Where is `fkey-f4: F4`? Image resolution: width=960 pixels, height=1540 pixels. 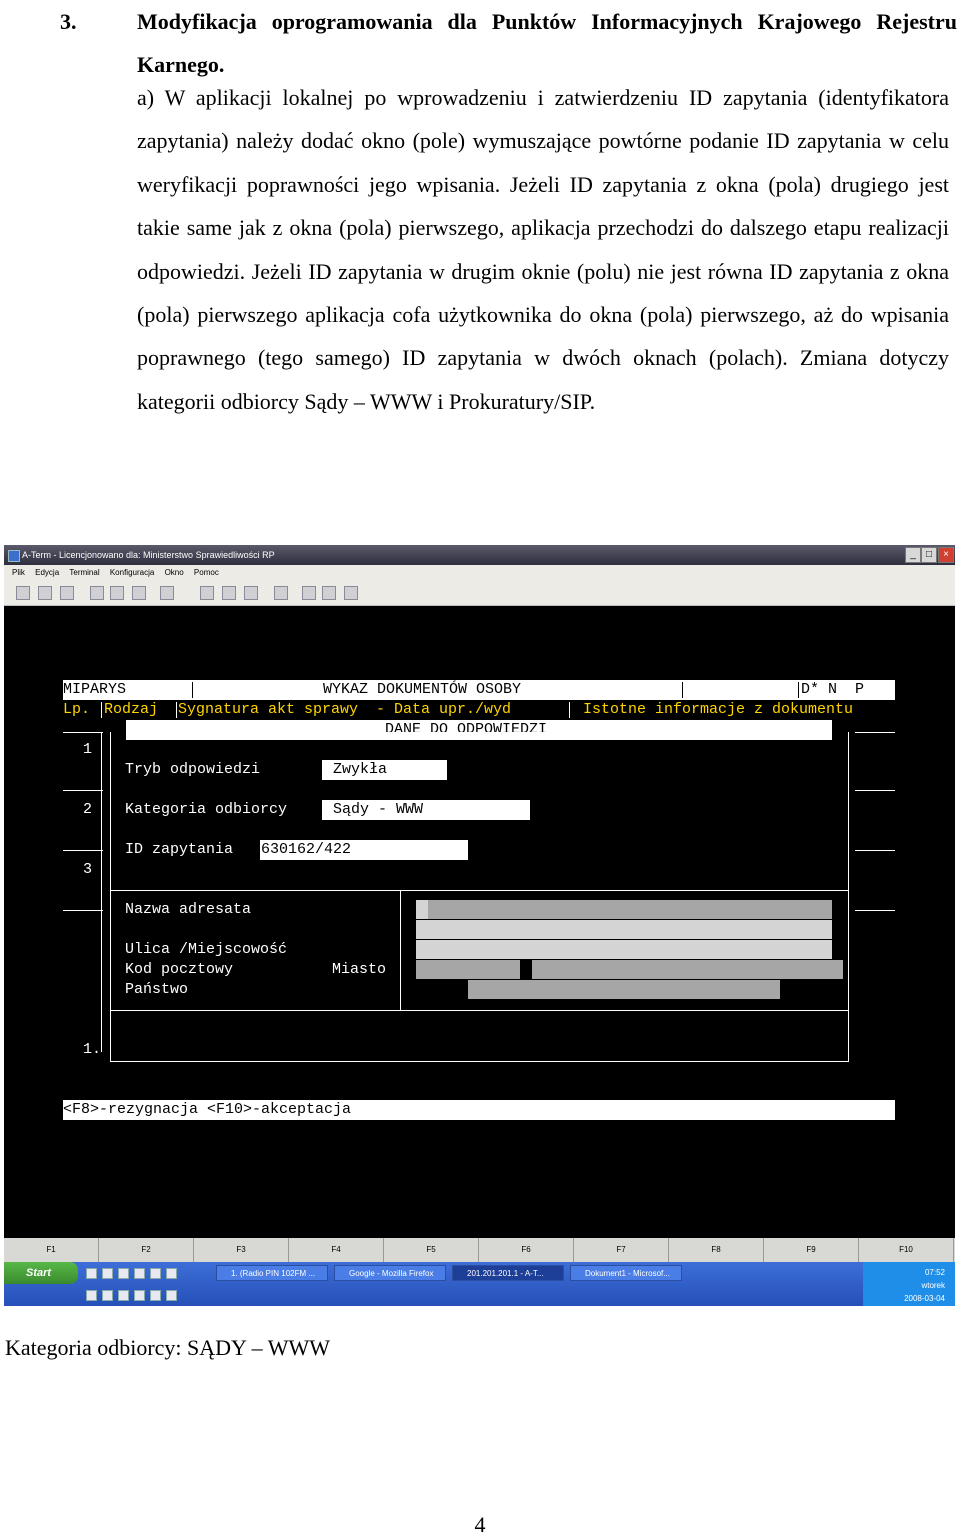 fkey-f4: F4 is located at coordinates (336, 1250).